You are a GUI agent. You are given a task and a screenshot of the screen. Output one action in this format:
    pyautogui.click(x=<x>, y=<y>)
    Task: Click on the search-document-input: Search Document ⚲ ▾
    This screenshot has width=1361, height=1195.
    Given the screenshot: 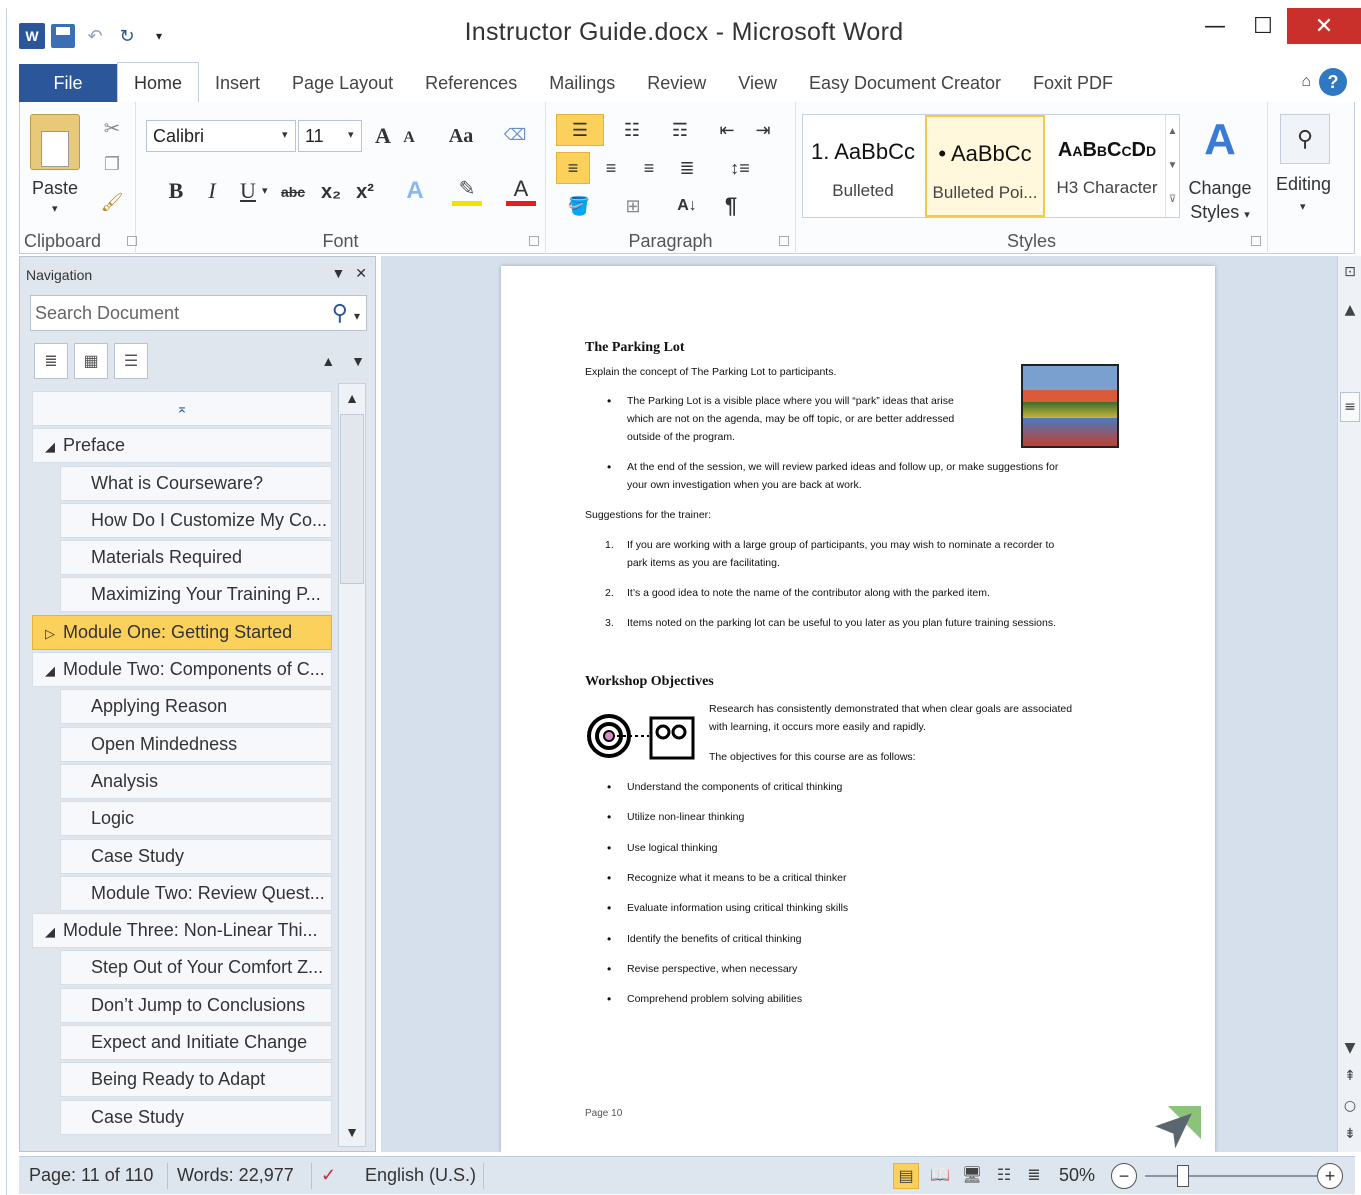 What is the action you would take?
    pyautogui.click(x=198, y=313)
    